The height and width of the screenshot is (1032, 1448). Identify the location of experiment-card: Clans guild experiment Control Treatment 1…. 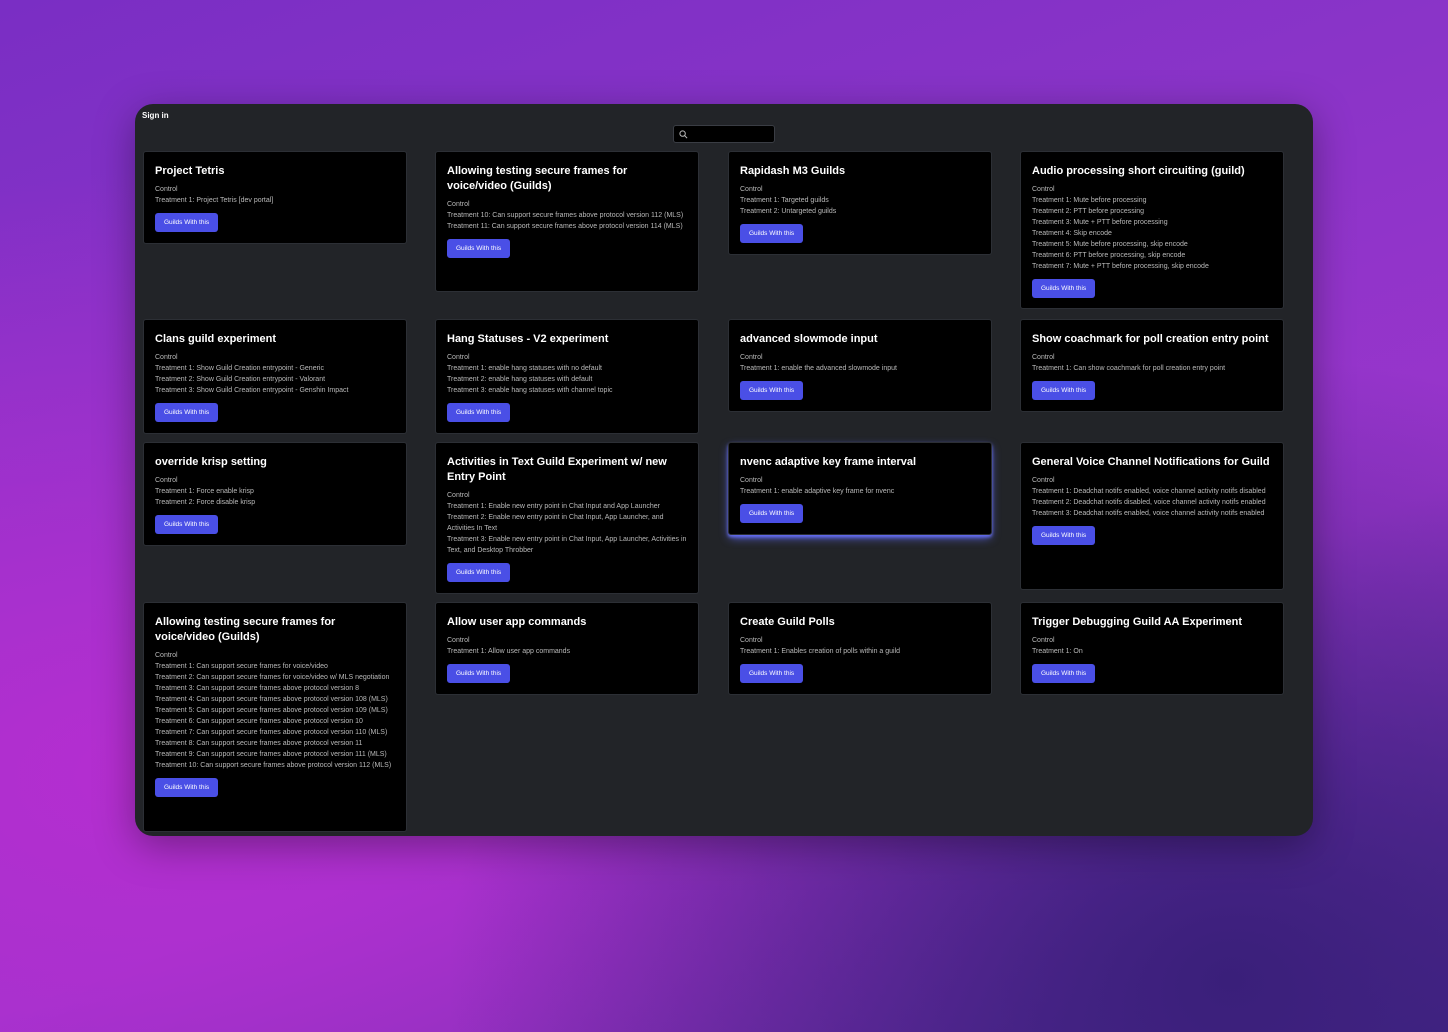
(275, 376).